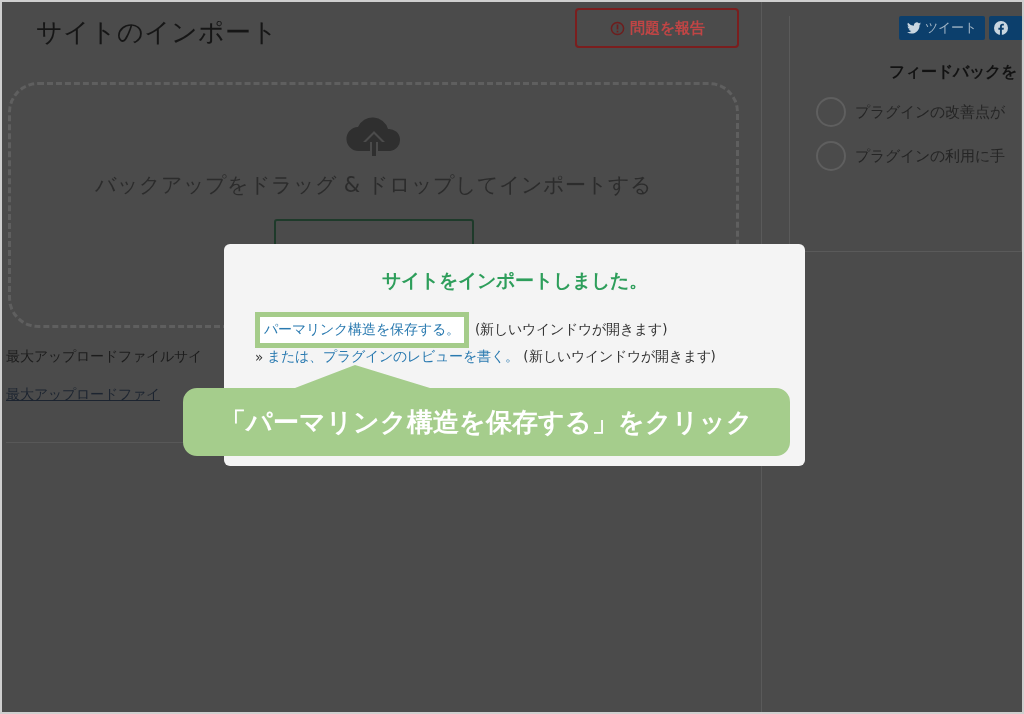 The width and height of the screenshot is (1024, 714). What do you see at coordinates (619, 357) in the screenshot?
I see `link-note: (新しいウインドウが開きます)` at bounding box center [619, 357].